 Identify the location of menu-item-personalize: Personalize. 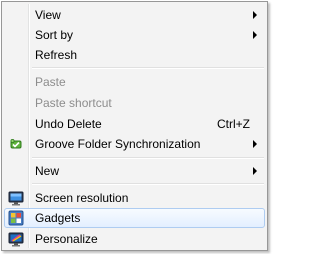
(134, 239).